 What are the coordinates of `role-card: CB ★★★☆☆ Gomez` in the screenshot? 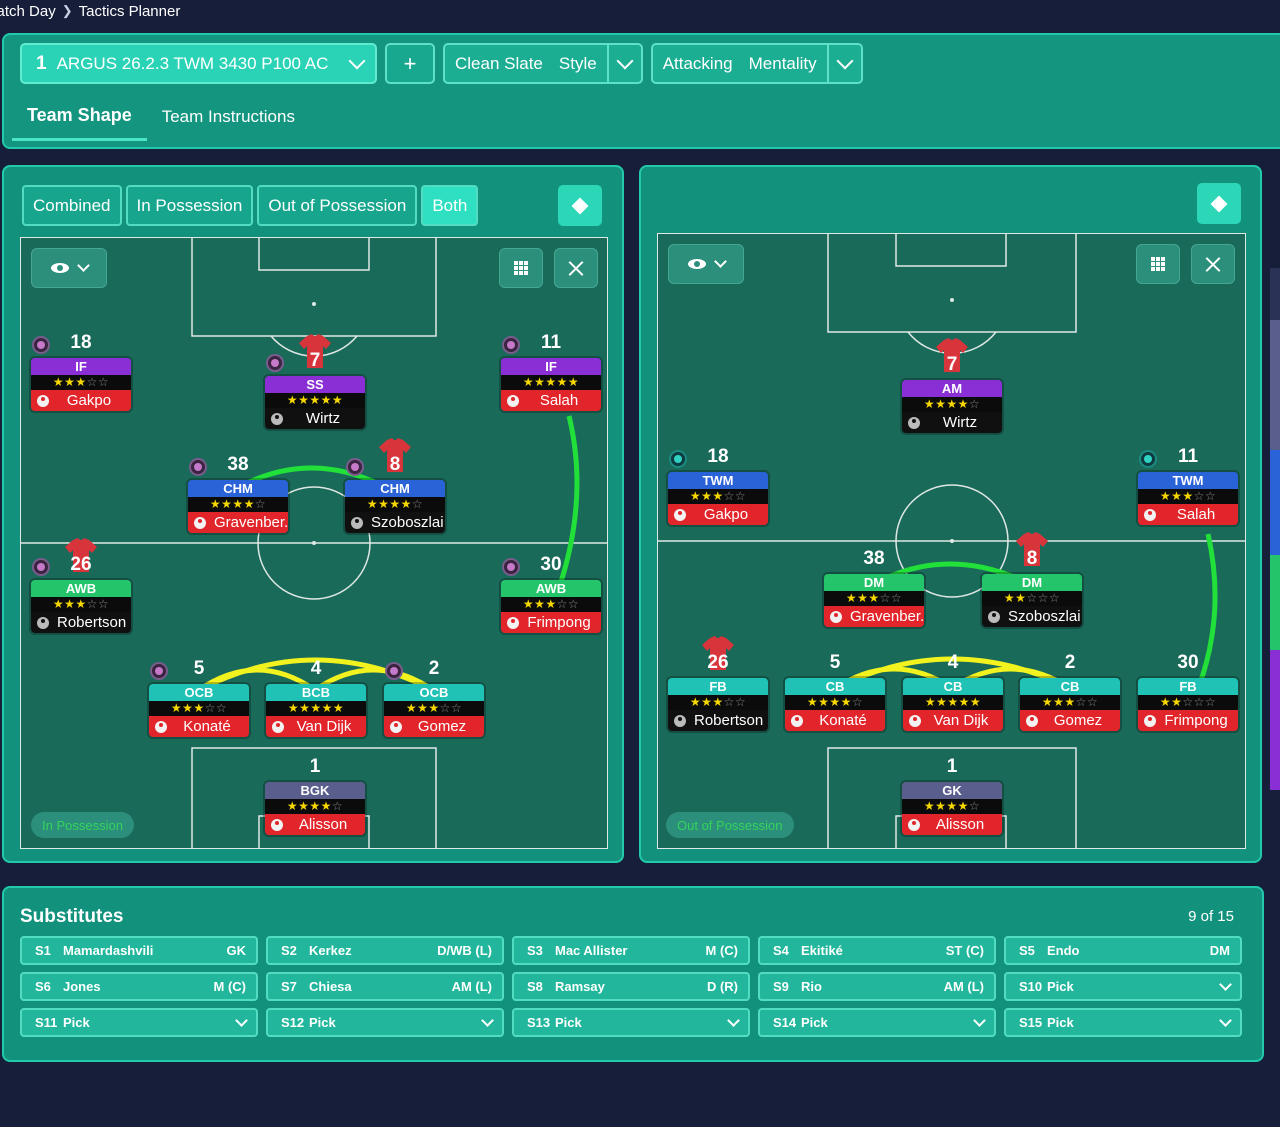 It's located at (1070, 704).